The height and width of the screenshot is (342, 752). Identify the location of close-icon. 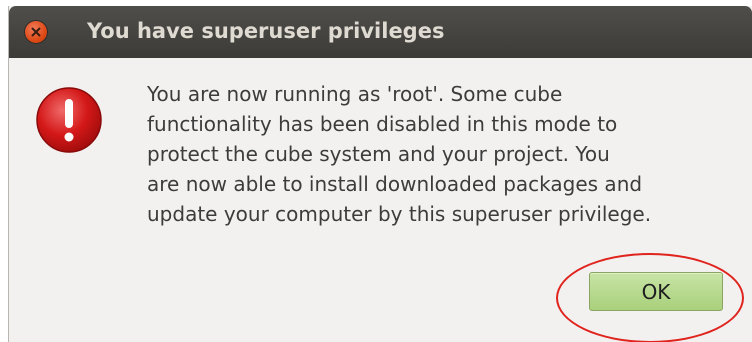
(36, 32).